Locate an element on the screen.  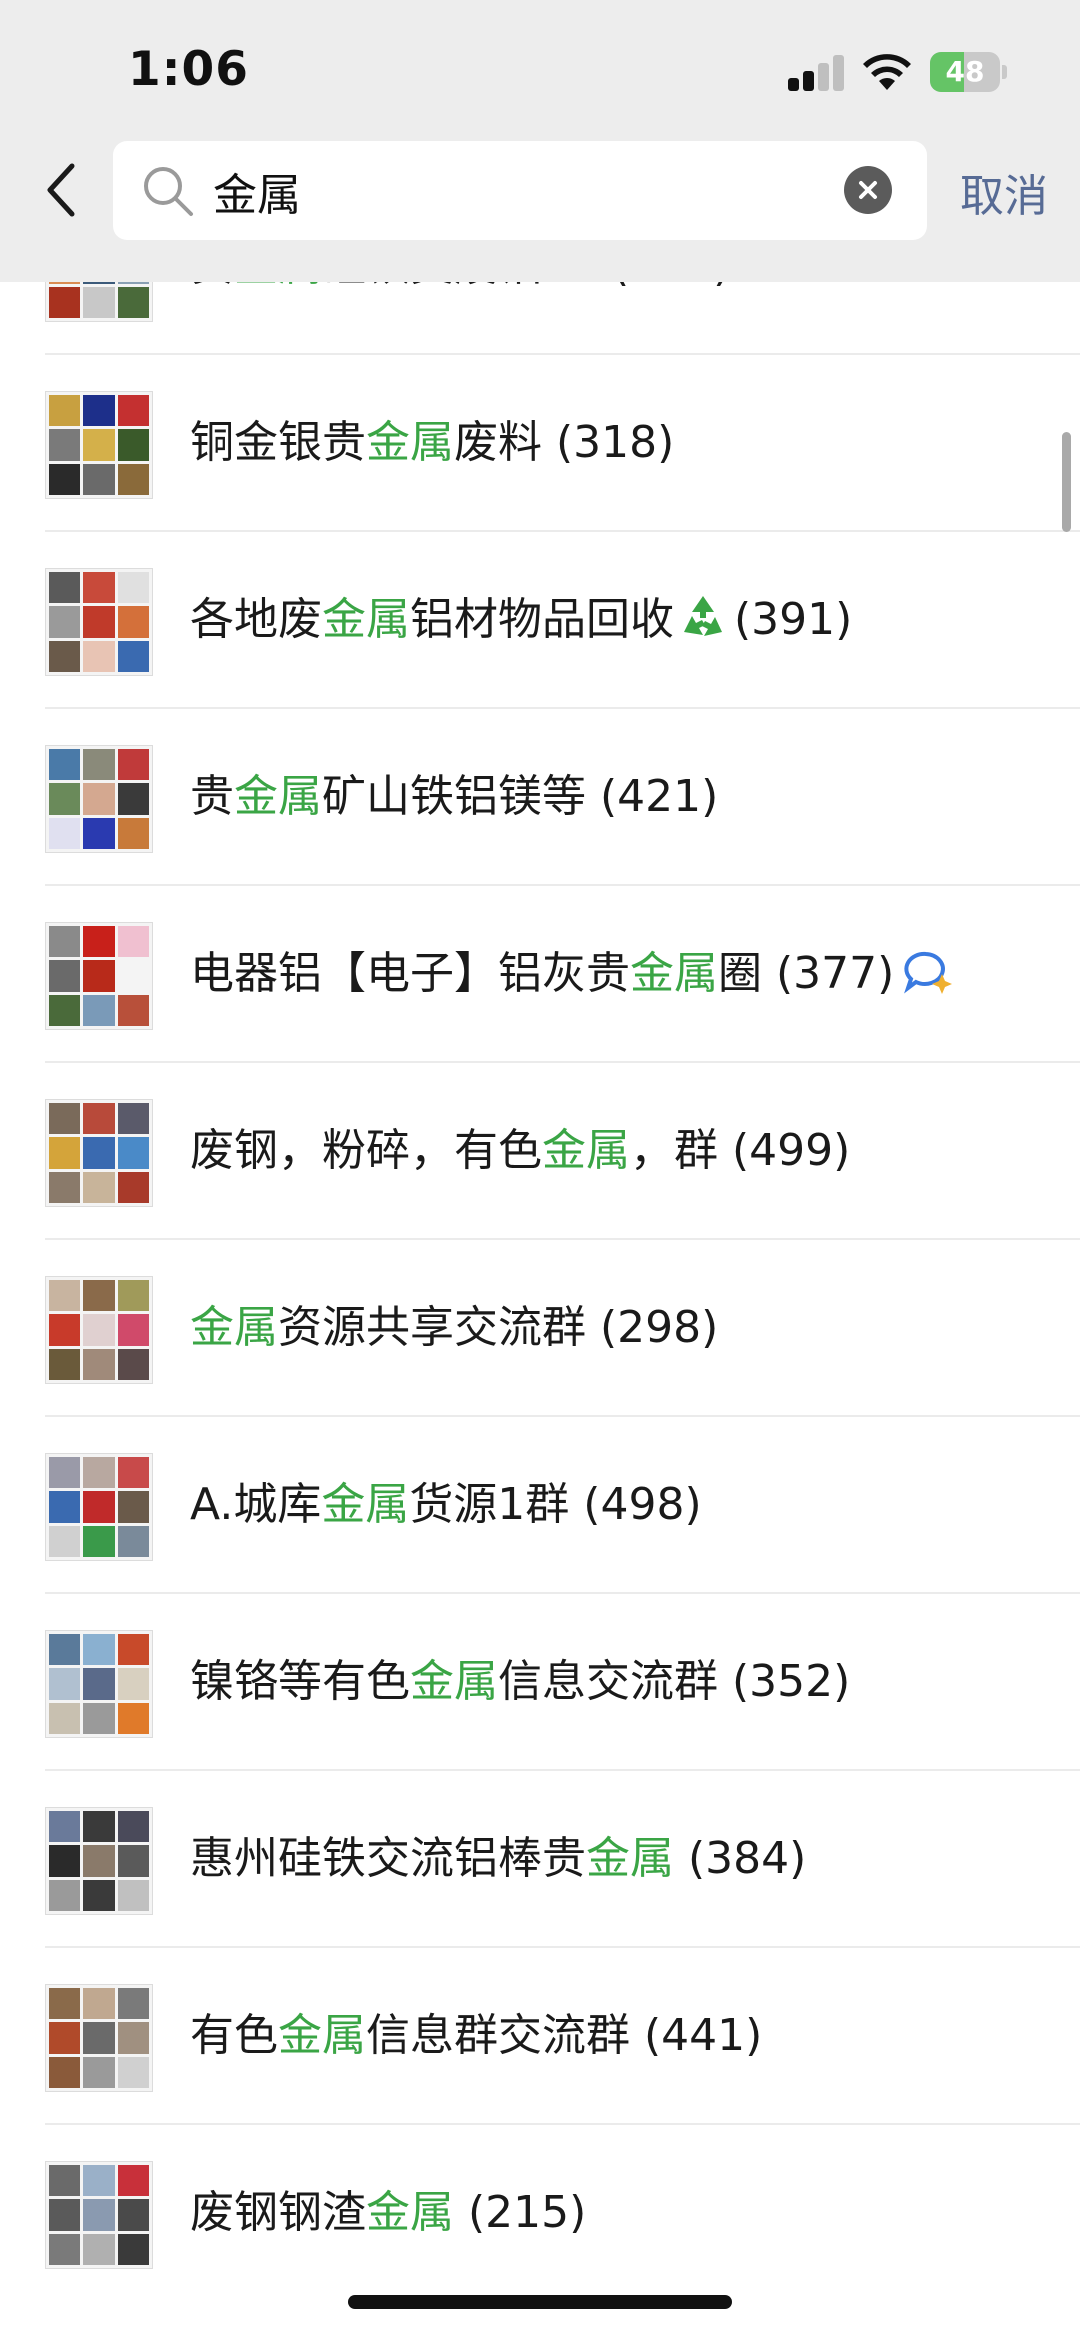
search-box is located at coordinates (520, 190).